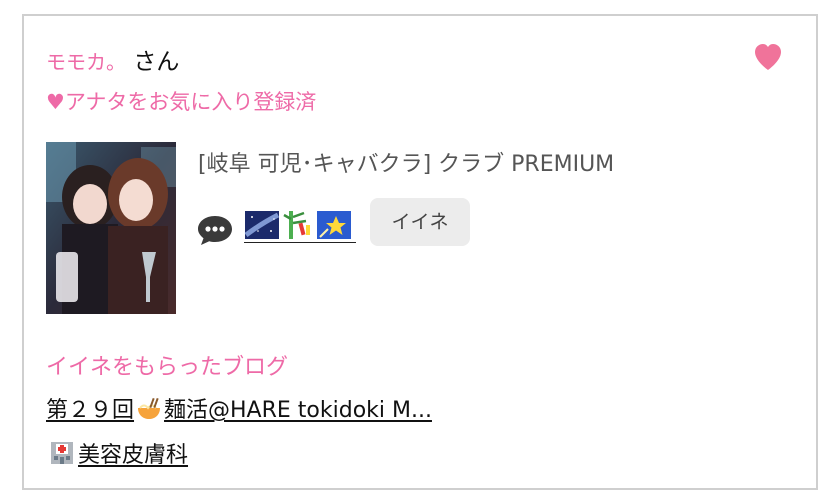  What do you see at coordinates (406, 162) in the screenshot?
I see `shop-name: [岐阜 可児･キャバクラ] クラブ PREMIUM` at bounding box center [406, 162].